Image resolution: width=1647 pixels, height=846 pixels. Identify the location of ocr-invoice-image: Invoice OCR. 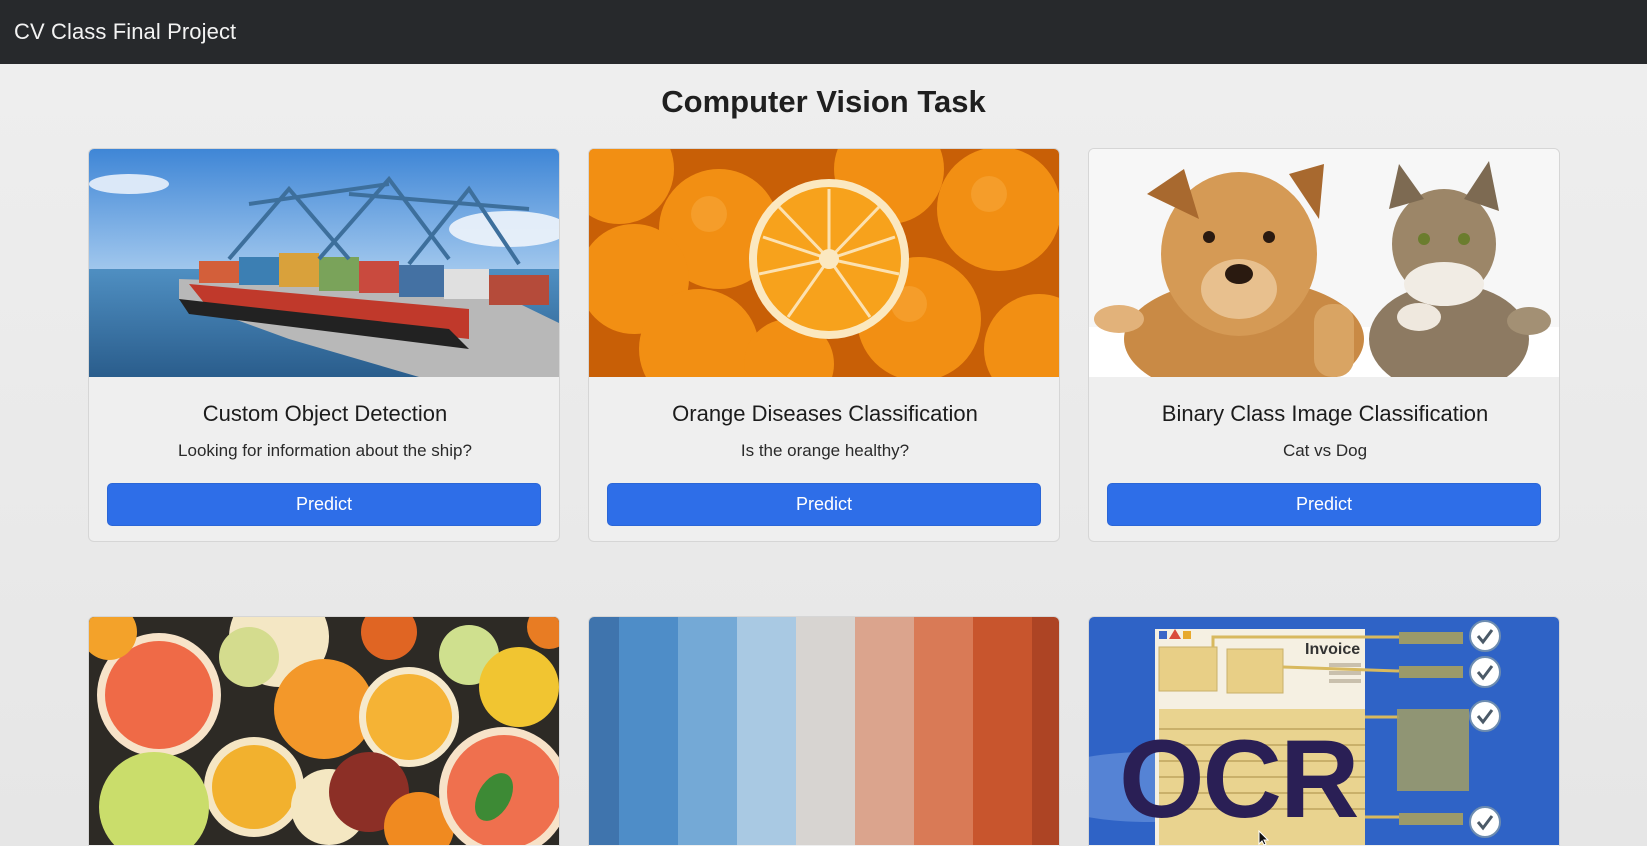
(1324, 731).